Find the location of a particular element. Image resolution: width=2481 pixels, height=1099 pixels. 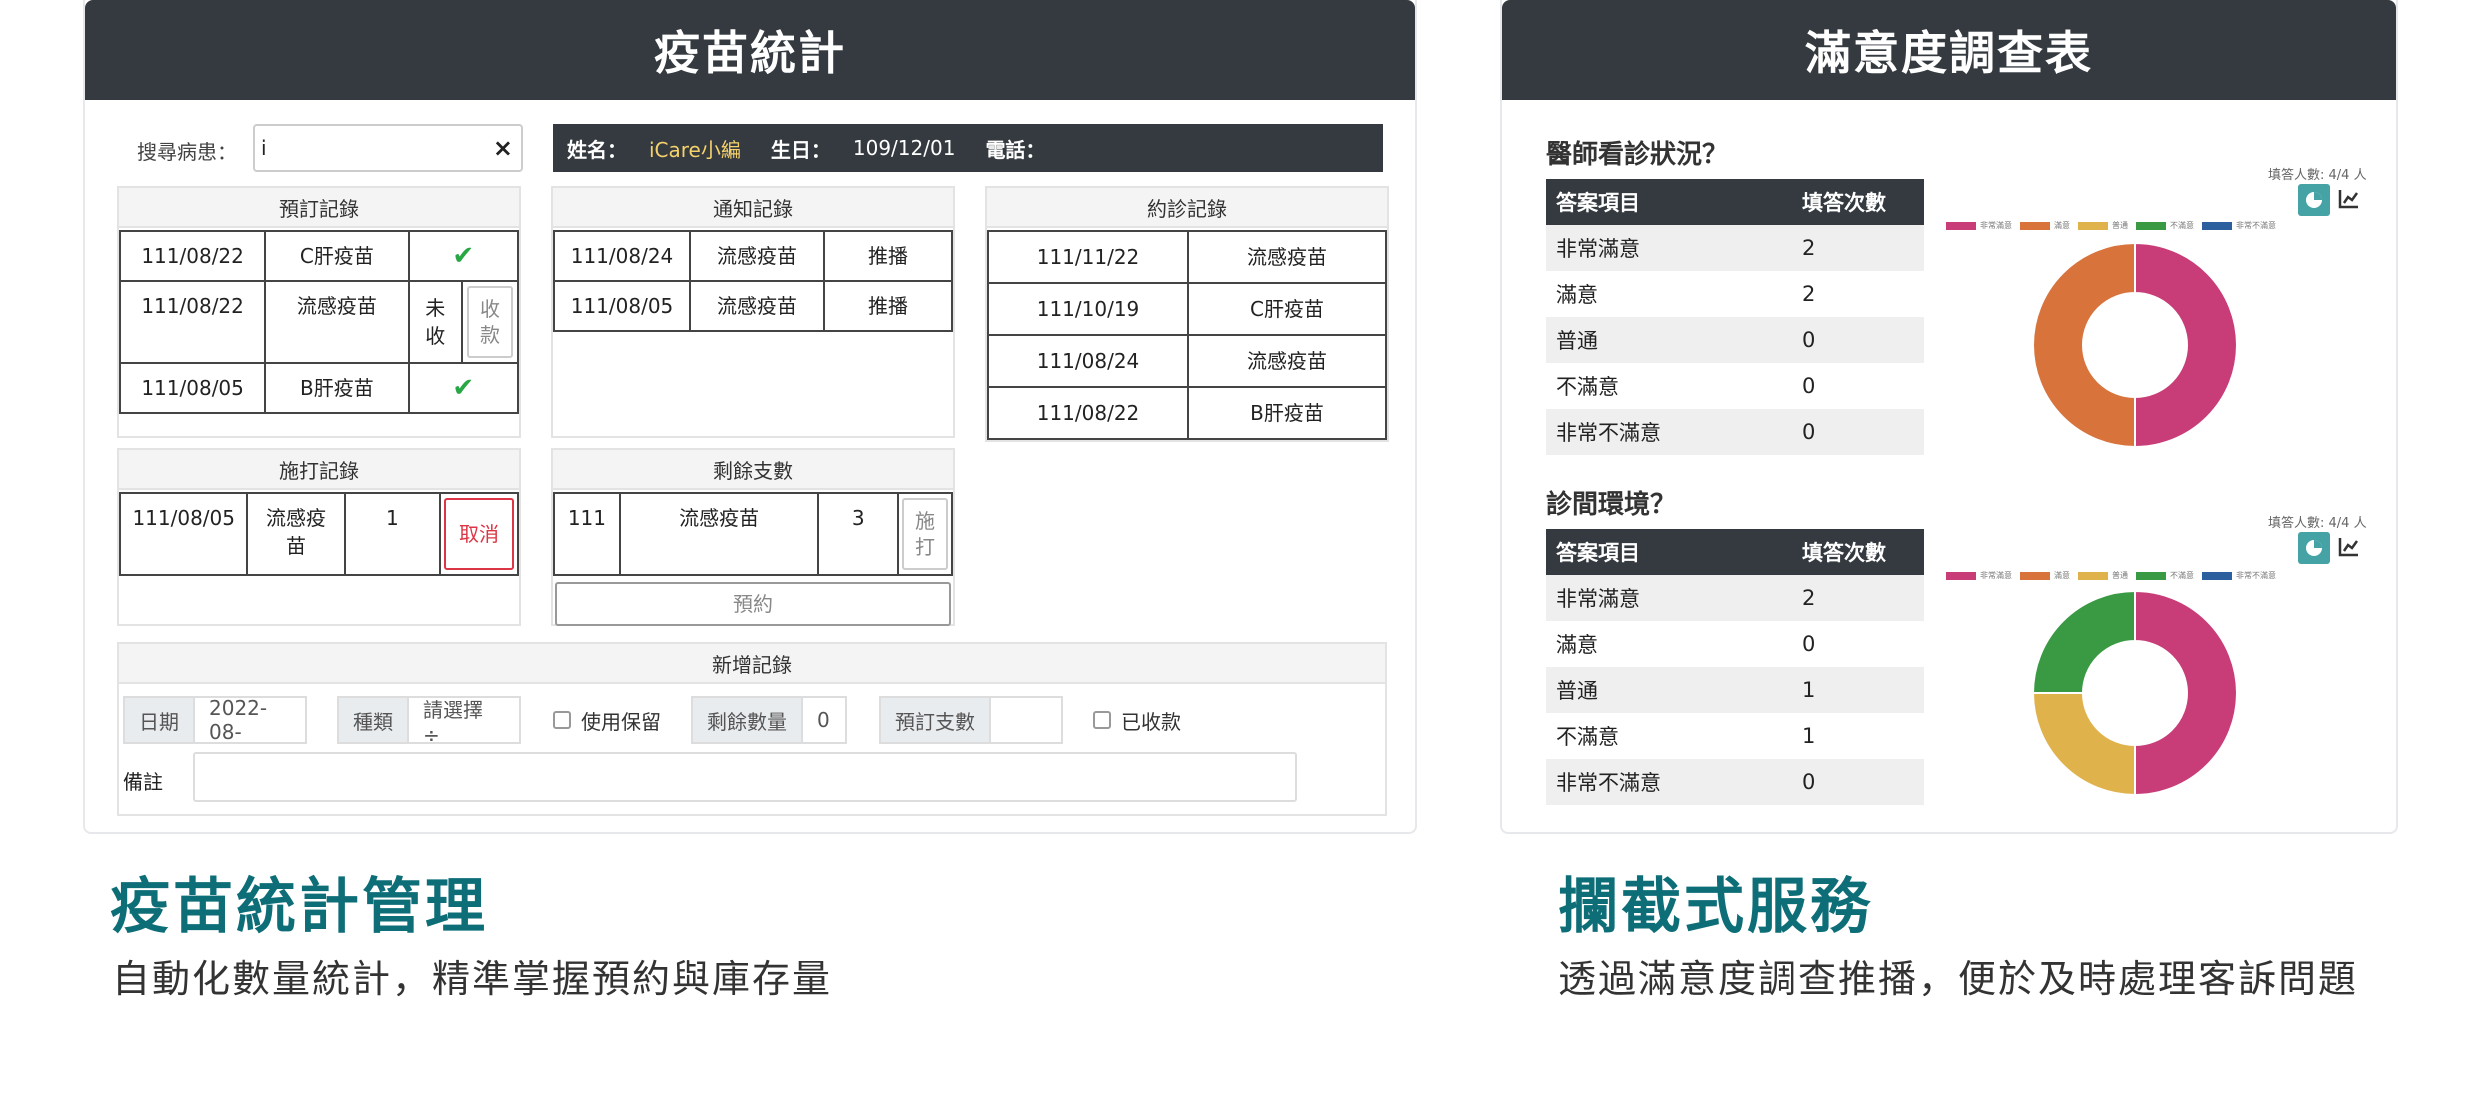

notification-vaccine: 流感疫苗 is located at coordinates (757, 306).